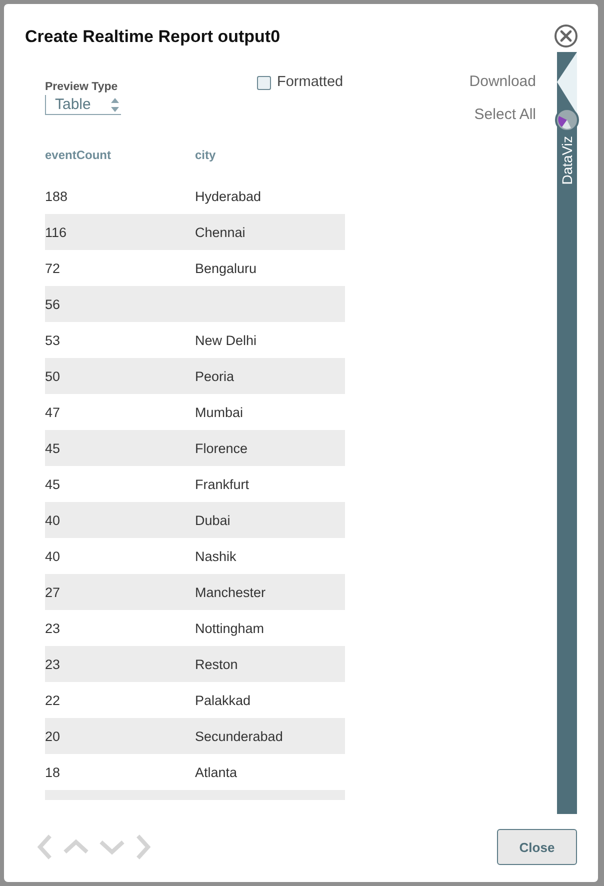  I want to click on table-cell-text: 20, so click(53, 736).